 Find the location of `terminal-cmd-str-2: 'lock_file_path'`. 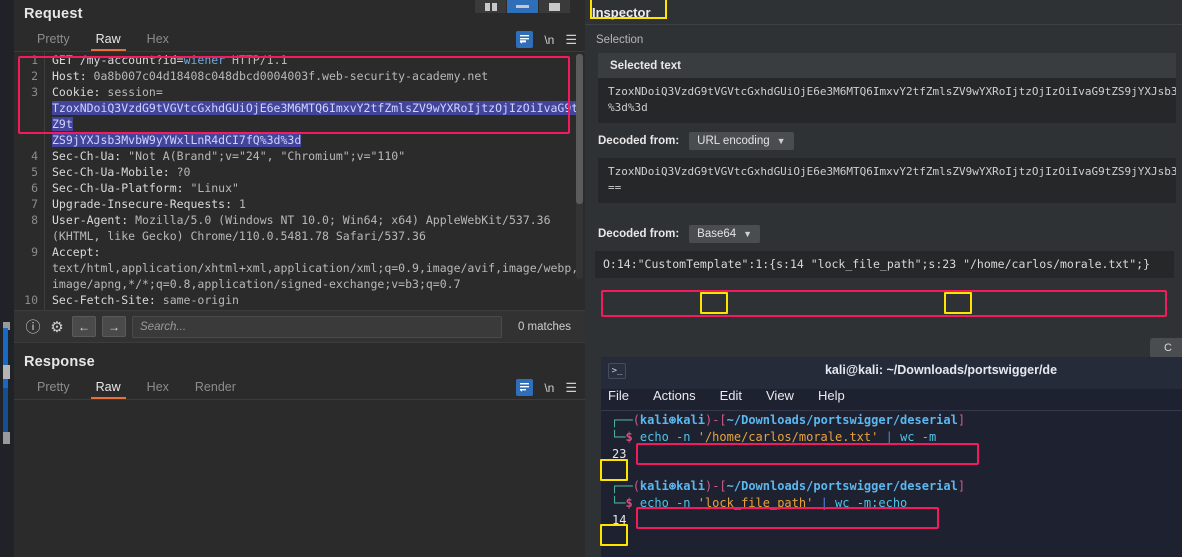

terminal-cmd-str-2: 'lock_file_path' is located at coordinates (755, 503).